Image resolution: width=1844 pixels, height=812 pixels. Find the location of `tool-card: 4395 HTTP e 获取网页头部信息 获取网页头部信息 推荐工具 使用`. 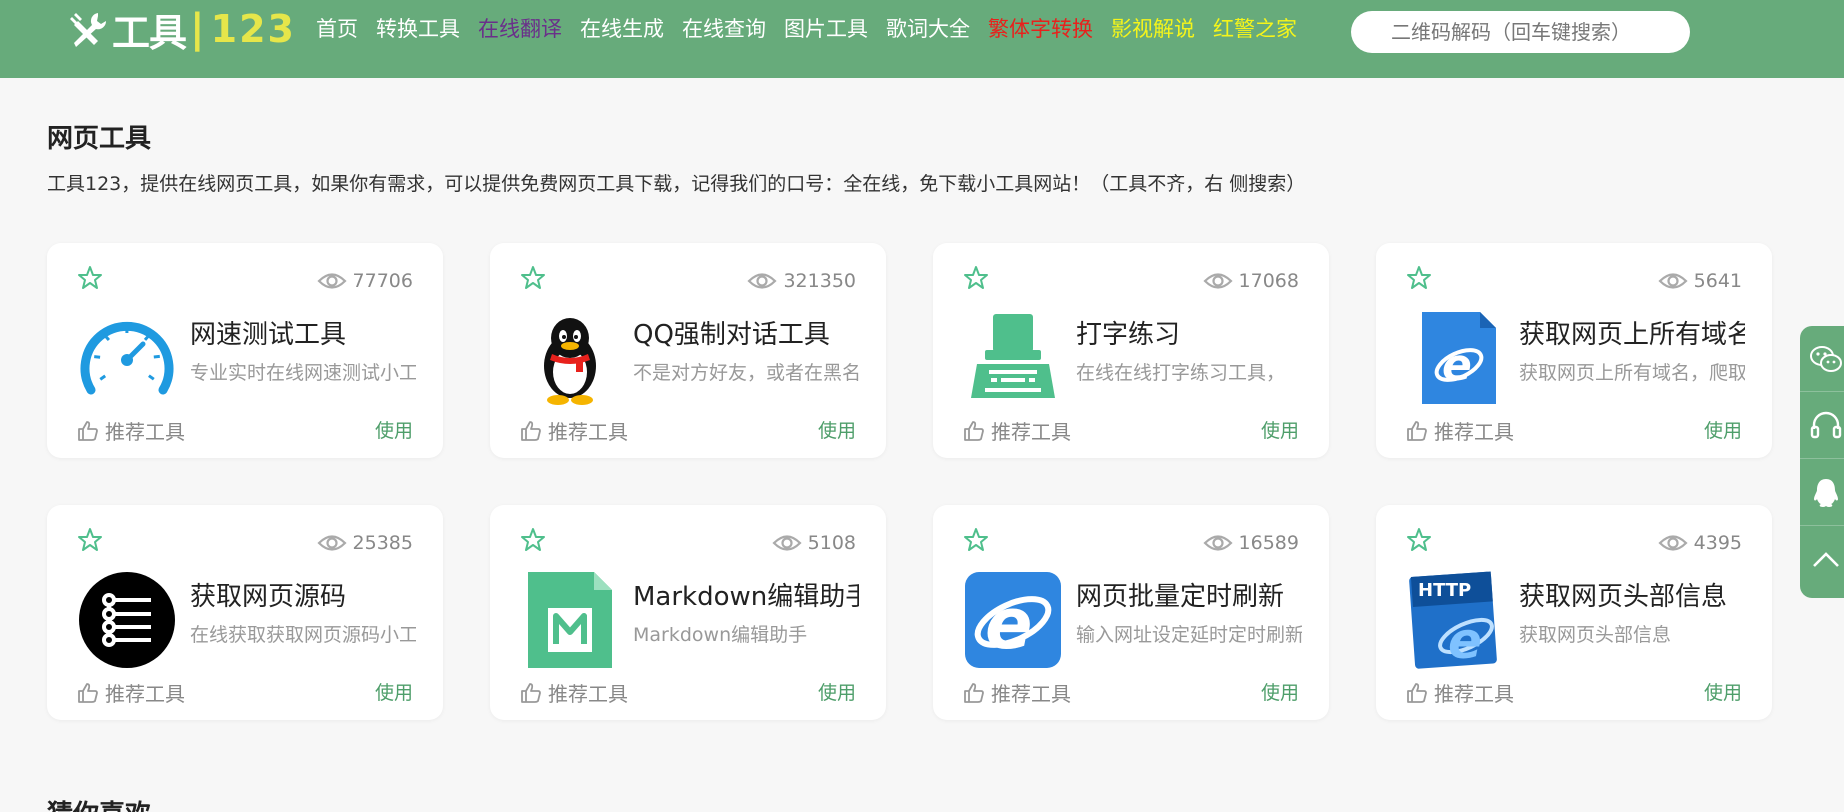

tool-card: 4395 HTTP e 获取网页头部信息 获取网页头部信息 推荐工具 使用 is located at coordinates (1574, 612).